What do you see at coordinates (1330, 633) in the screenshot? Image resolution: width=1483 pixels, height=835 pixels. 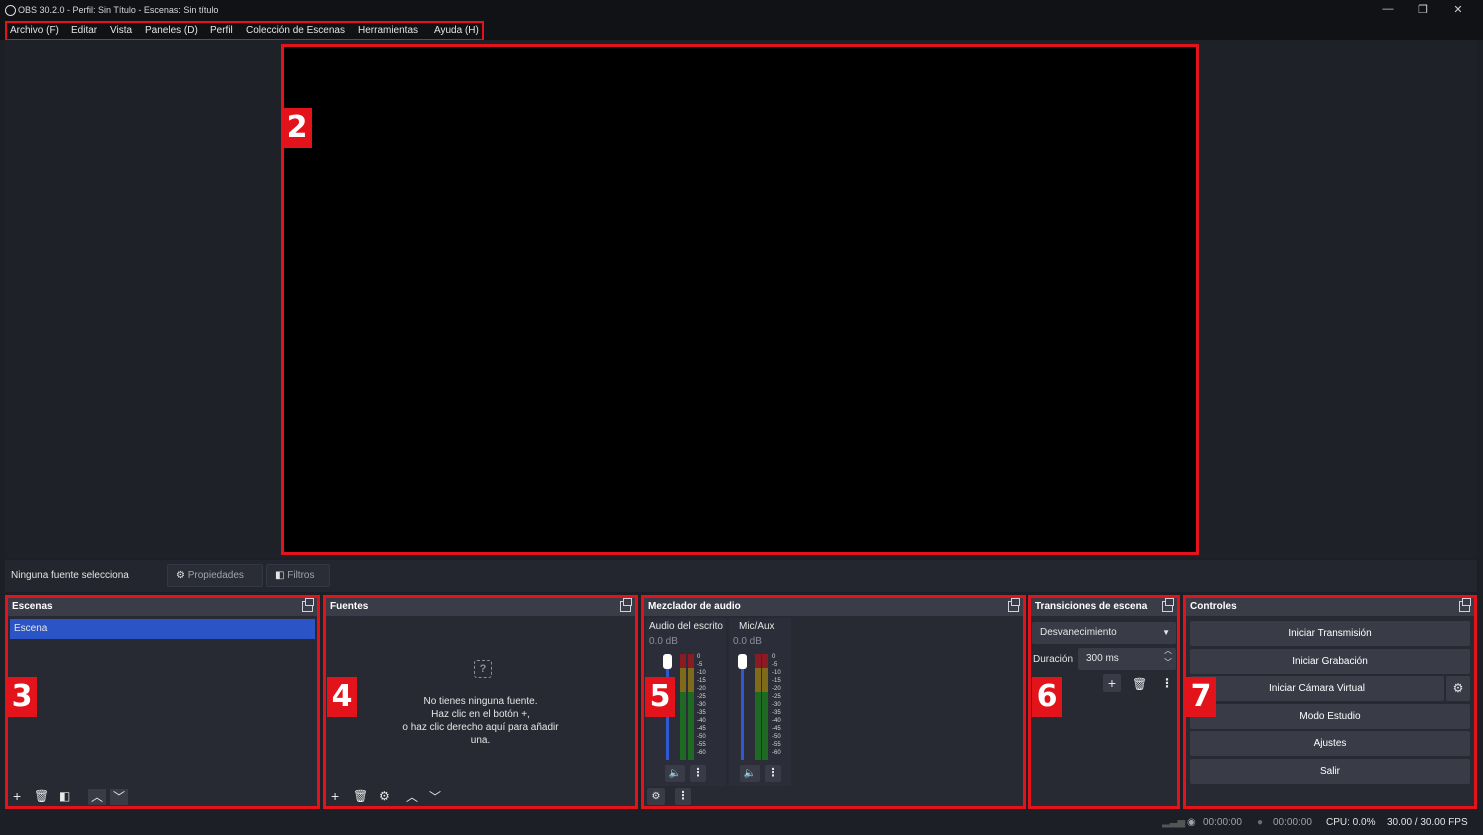 I see `start-streaming-button: Iniciar Transmisión` at bounding box center [1330, 633].